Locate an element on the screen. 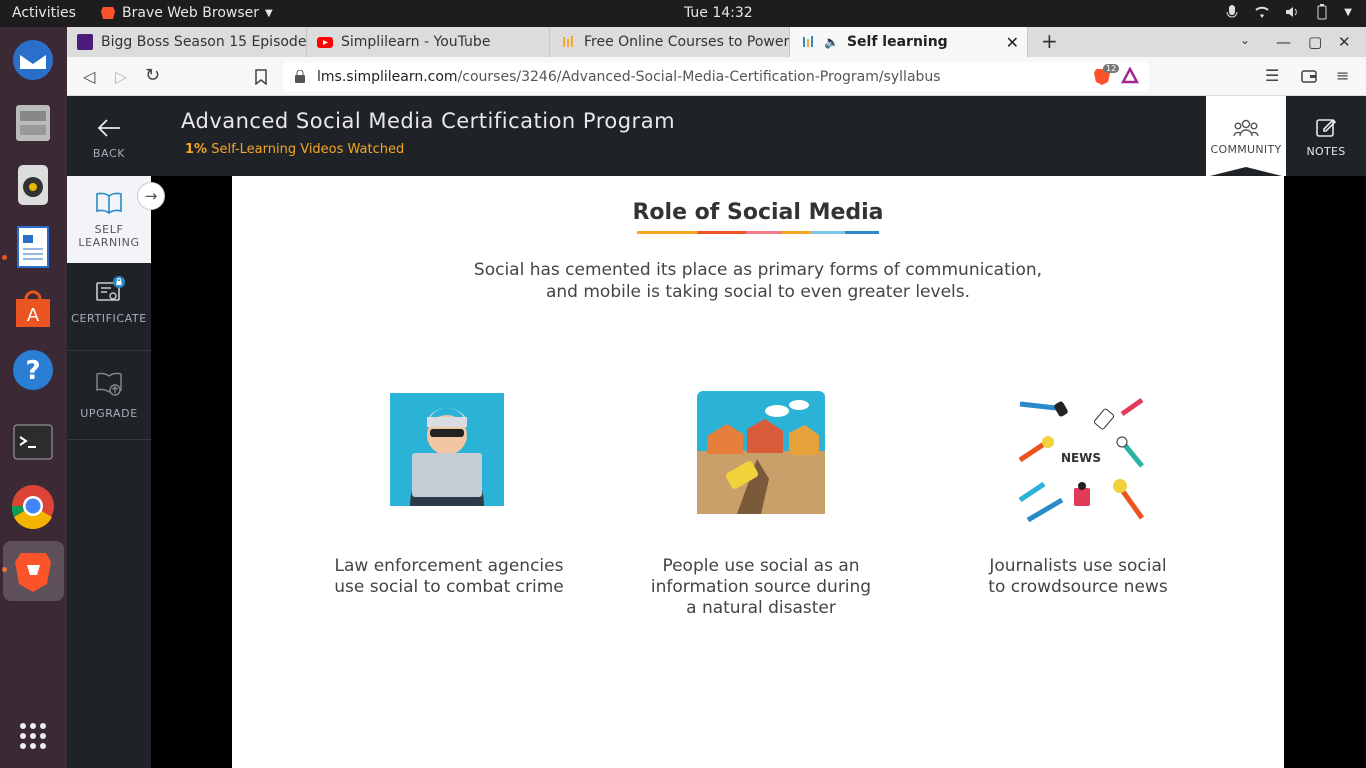 The image size is (1366, 768). help-icon: ? is located at coordinates (33, 370).